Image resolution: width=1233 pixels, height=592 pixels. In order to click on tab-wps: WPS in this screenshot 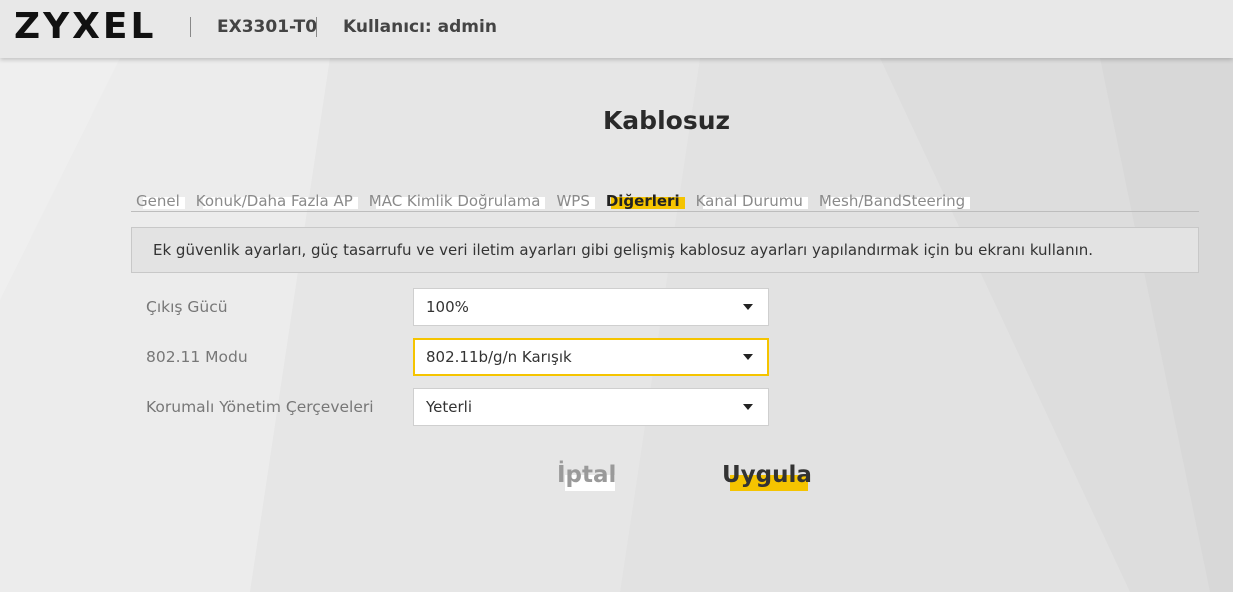, I will do `click(573, 201)`.